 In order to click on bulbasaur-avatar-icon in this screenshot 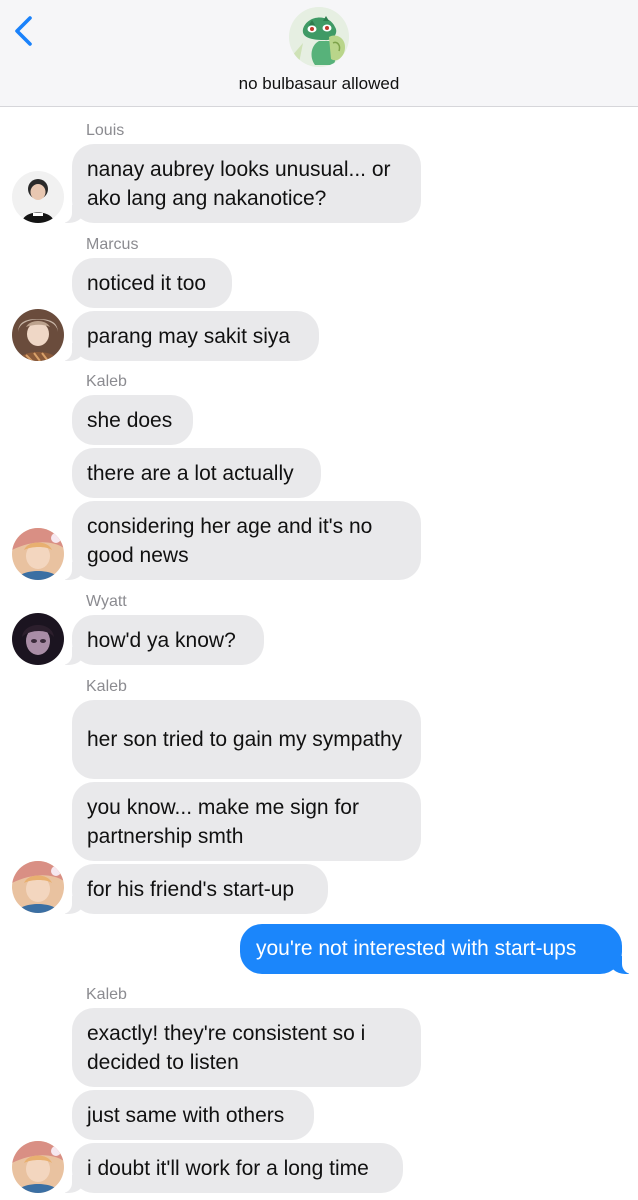, I will do `click(319, 37)`.